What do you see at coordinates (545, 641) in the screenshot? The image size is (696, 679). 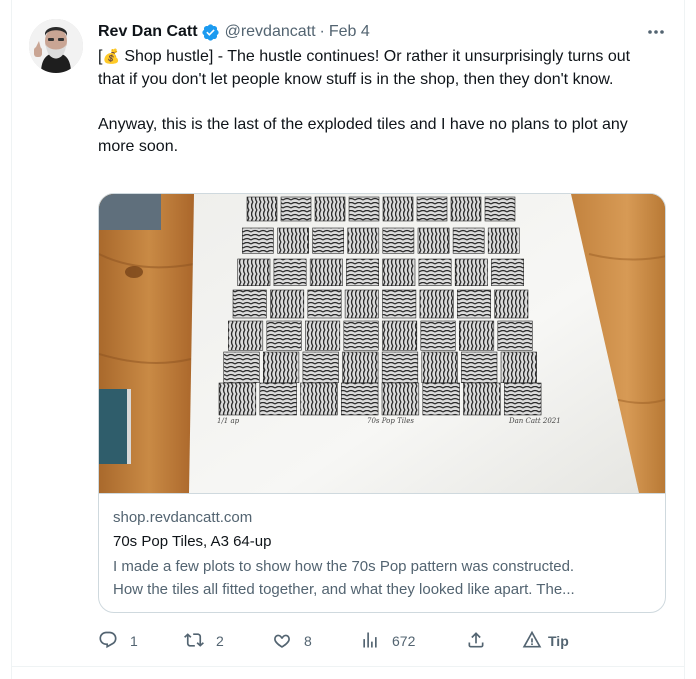 I see `tip-button: Tip` at bounding box center [545, 641].